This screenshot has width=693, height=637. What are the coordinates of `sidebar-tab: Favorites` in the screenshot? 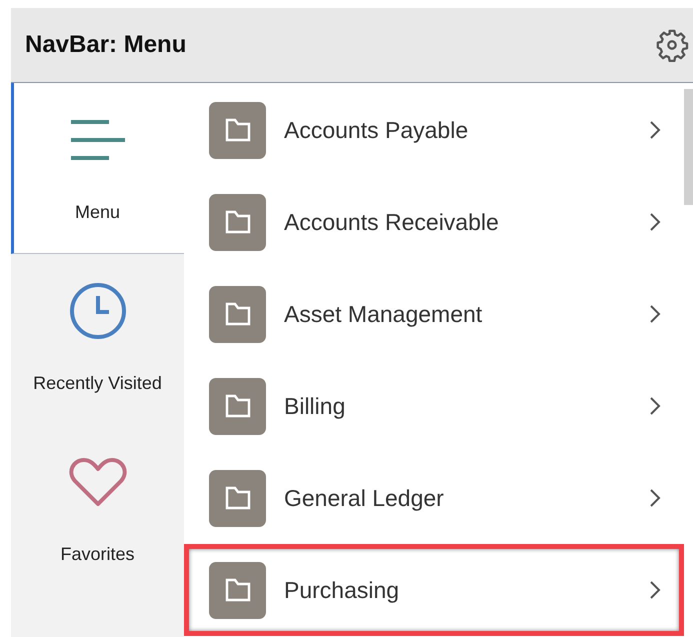 It's located at (97, 510).